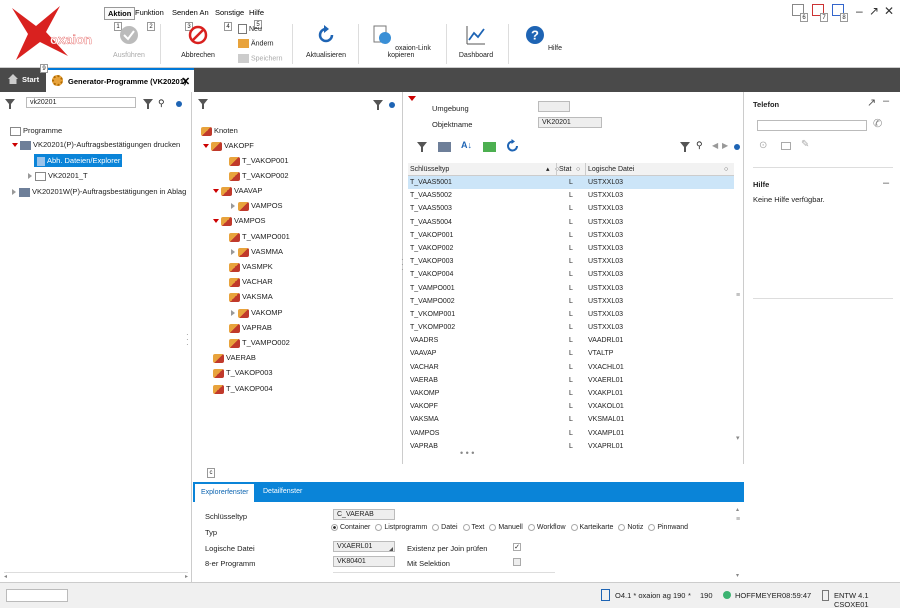  Describe the element at coordinates (259, 236) in the screenshot. I see `tree-node: T_VAMPO001` at that location.